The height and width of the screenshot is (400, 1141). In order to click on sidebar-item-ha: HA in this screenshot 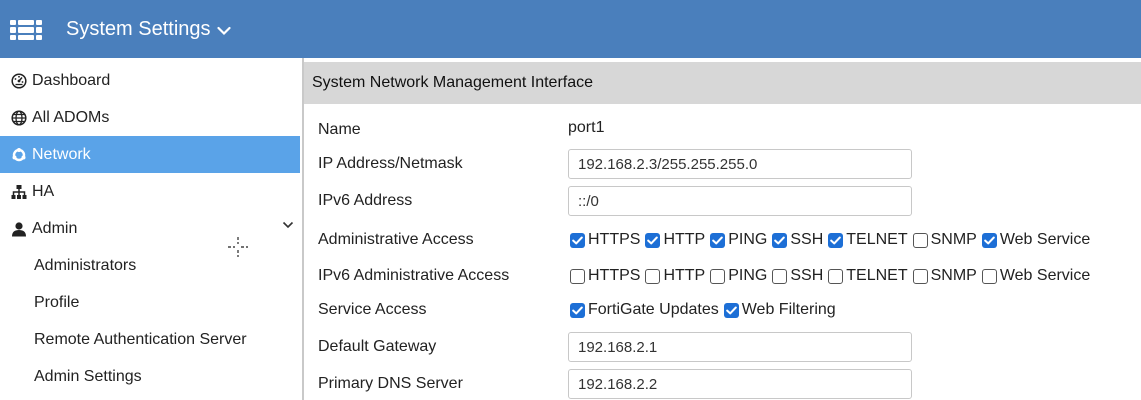, I will do `click(150, 191)`.